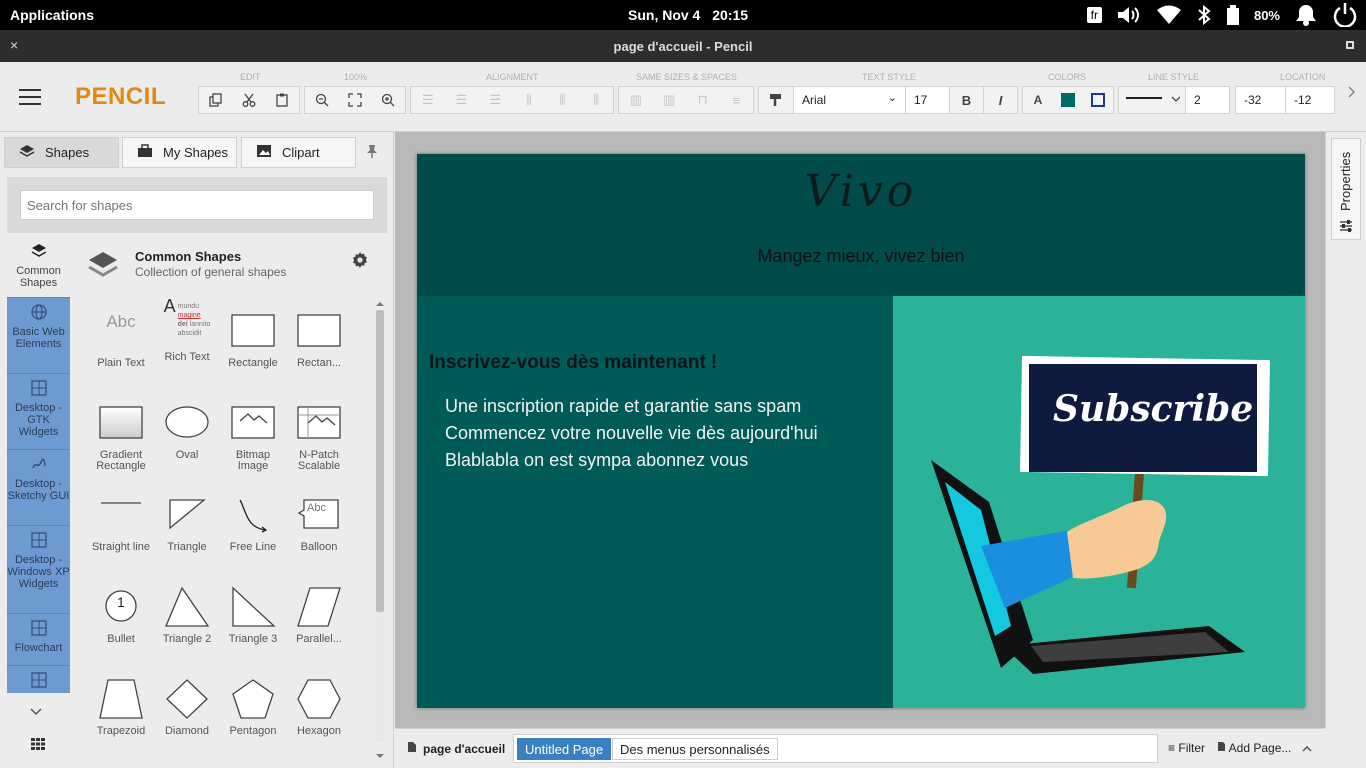  I want to click on text-color-button: A, so click(1038, 100).